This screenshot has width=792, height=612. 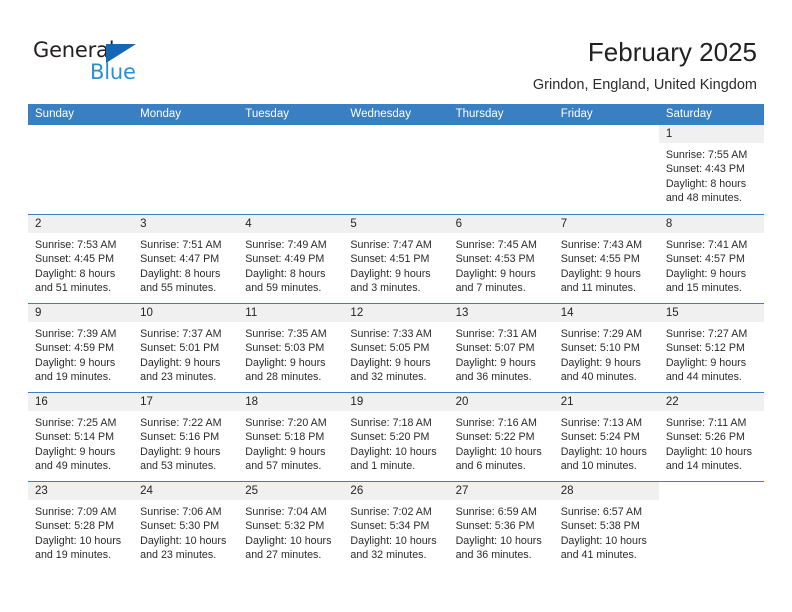 What do you see at coordinates (600, 259) in the screenshot?
I see `sunset-time: Sunset: 4:55 PM` at bounding box center [600, 259].